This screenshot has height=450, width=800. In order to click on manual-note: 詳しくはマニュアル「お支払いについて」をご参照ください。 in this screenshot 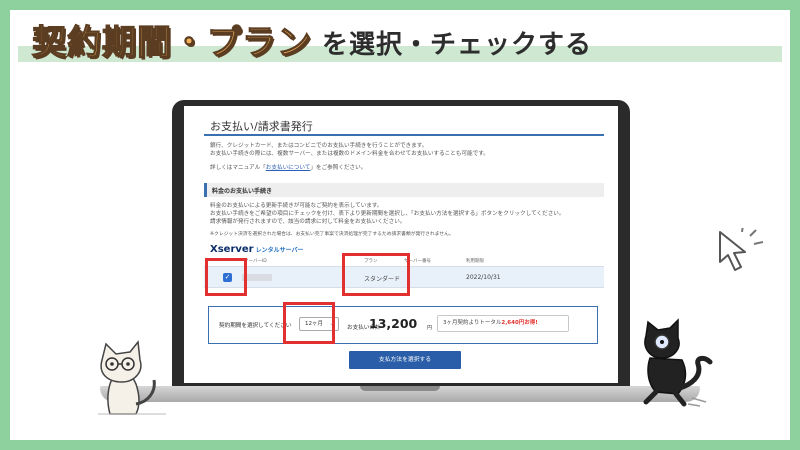, I will do `click(288, 169)`.